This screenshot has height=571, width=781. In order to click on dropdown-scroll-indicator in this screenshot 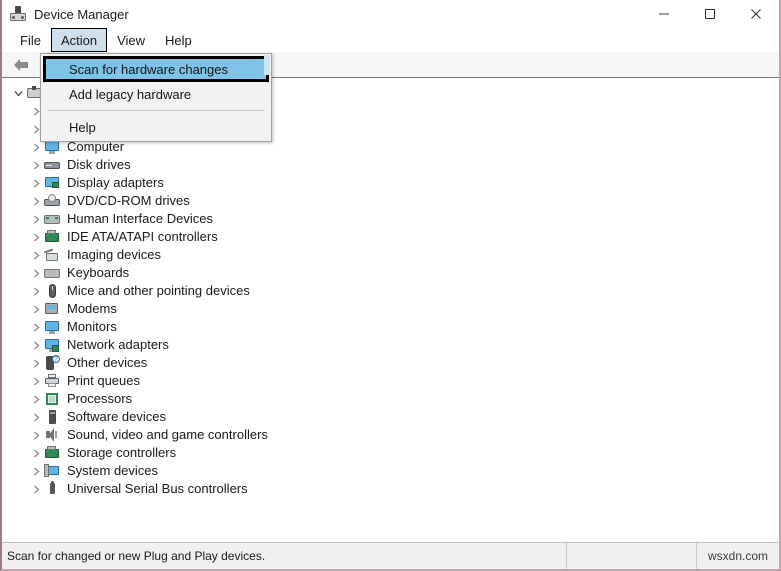, I will do `click(267, 65)`.